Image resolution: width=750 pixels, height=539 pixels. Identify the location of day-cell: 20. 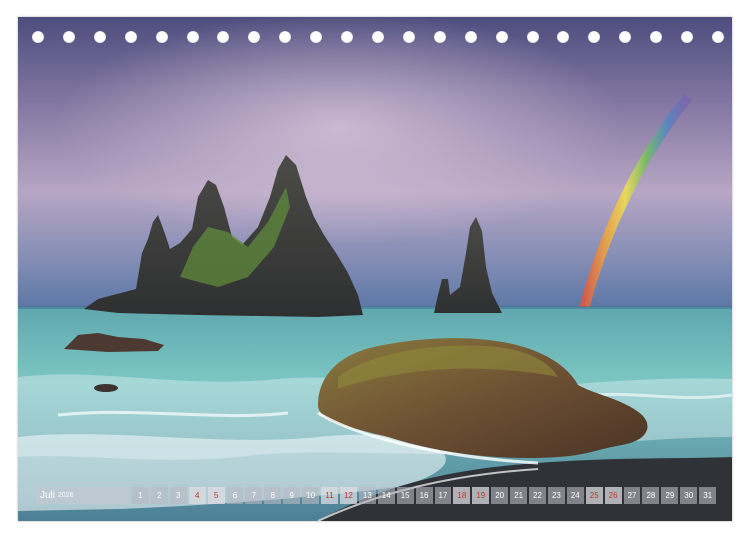
(500, 495).